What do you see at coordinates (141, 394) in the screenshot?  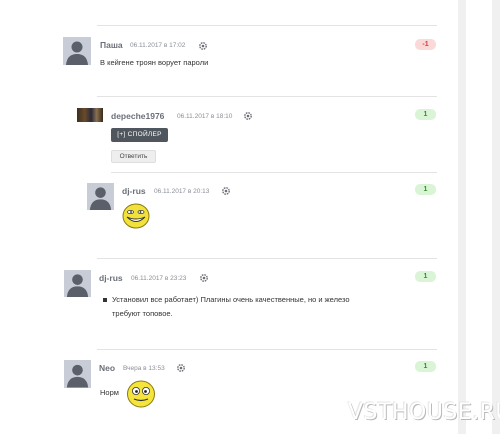 I see `smile-smiley-icon` at bounding box center [141, 394].